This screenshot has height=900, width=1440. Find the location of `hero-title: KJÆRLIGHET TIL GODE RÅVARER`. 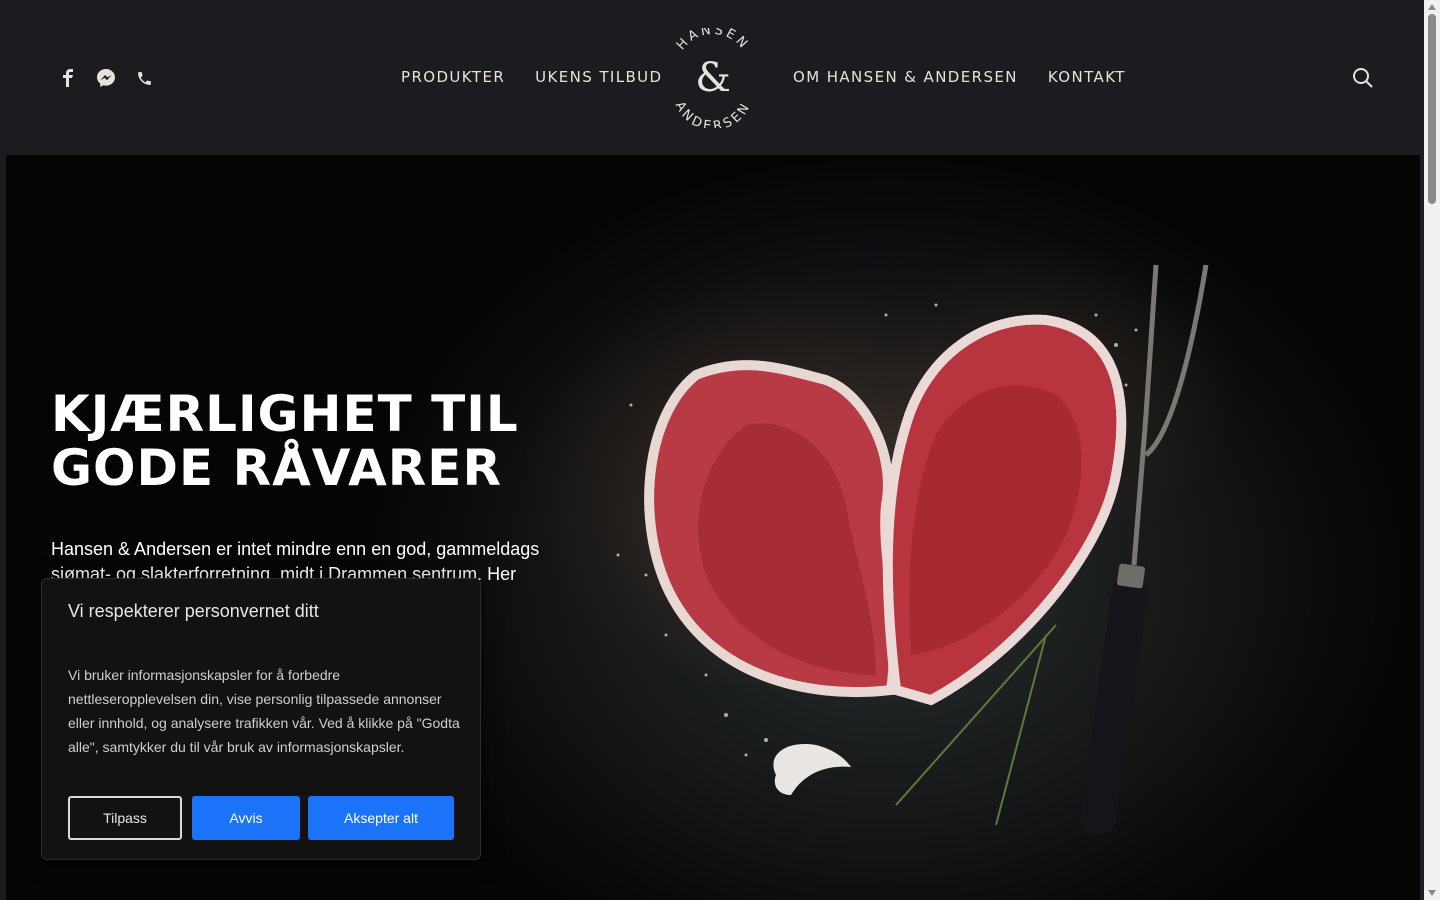

hero-title: KJÆRLIGHET TIL GODE RÅVARER is located at coordinates (311, 441).